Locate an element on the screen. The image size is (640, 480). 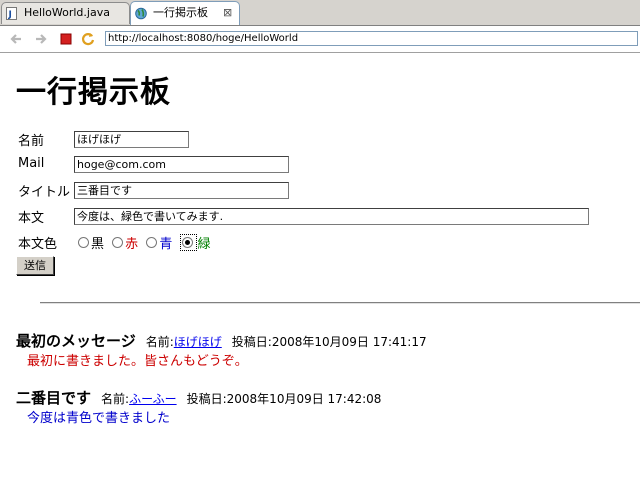
refresh-icon is located at coordinates (88, 39).